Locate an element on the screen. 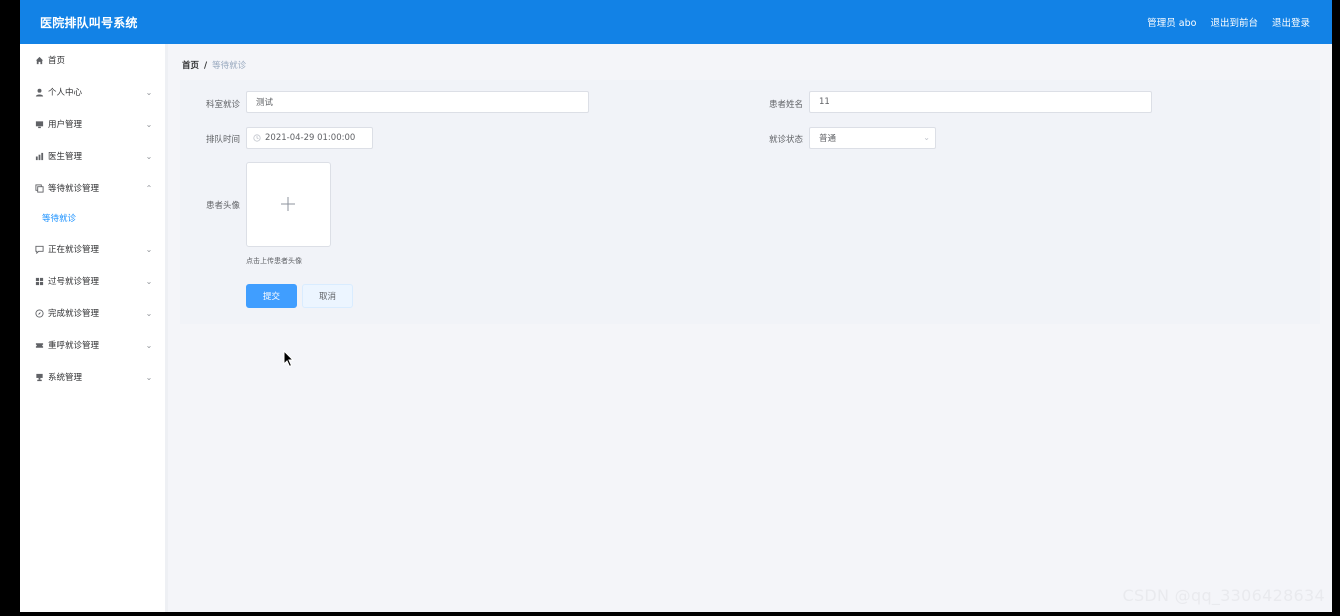  screen-icon is located at coordinates (39, 377).